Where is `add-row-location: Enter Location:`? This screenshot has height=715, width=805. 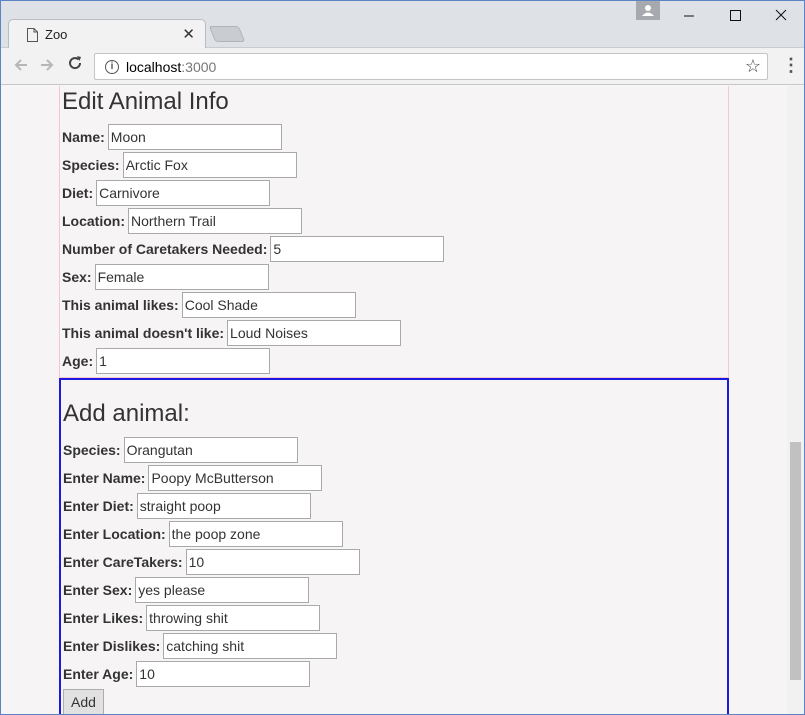 add-row-location: Enter Location: is located at coordinates (203, 534).